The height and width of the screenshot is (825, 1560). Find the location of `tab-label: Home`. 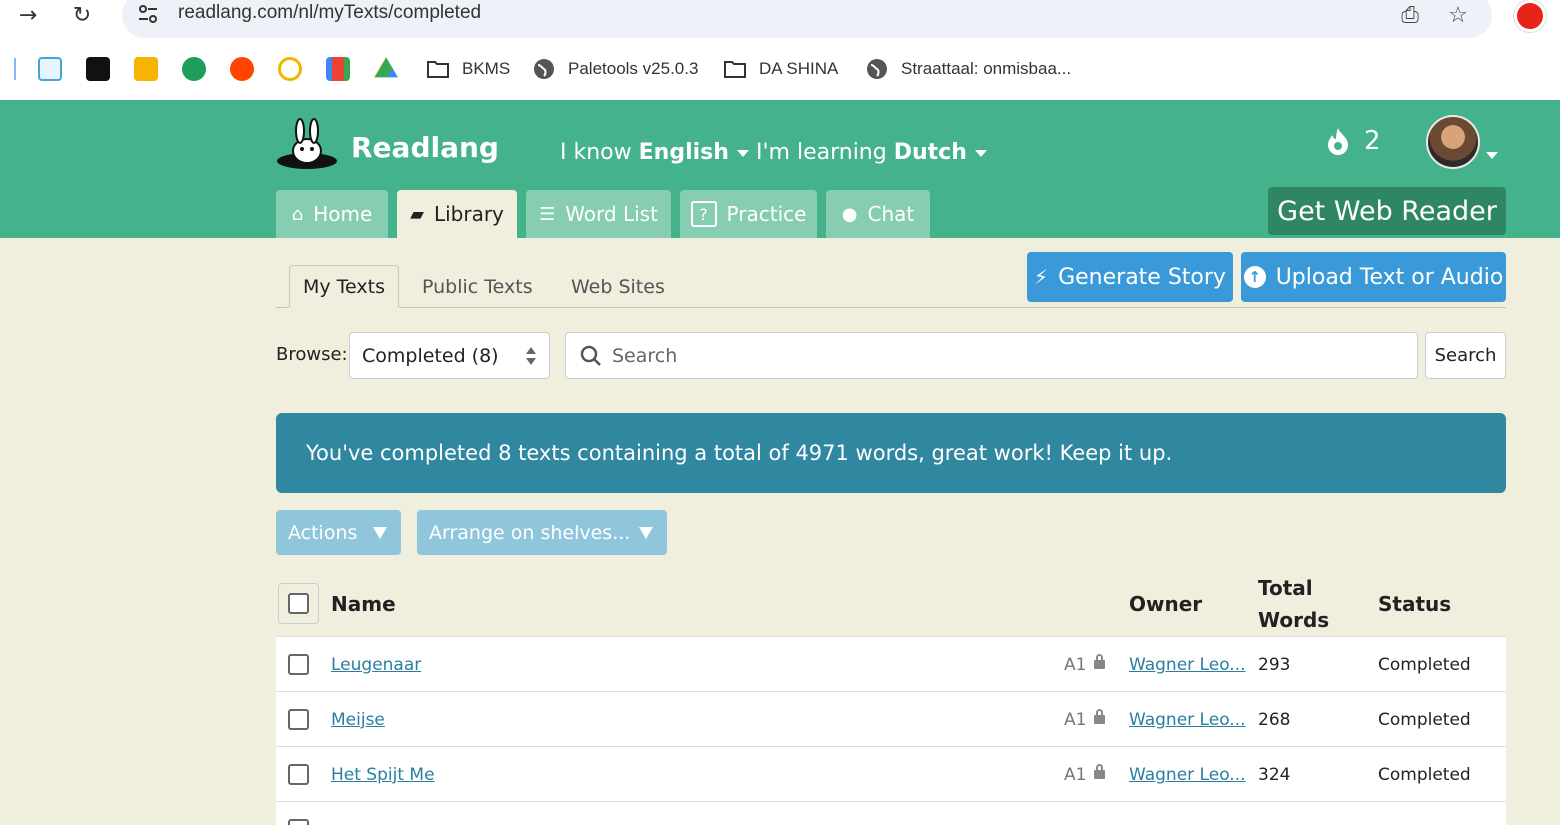

tab-label: Home is located at coordinates (343, 214).